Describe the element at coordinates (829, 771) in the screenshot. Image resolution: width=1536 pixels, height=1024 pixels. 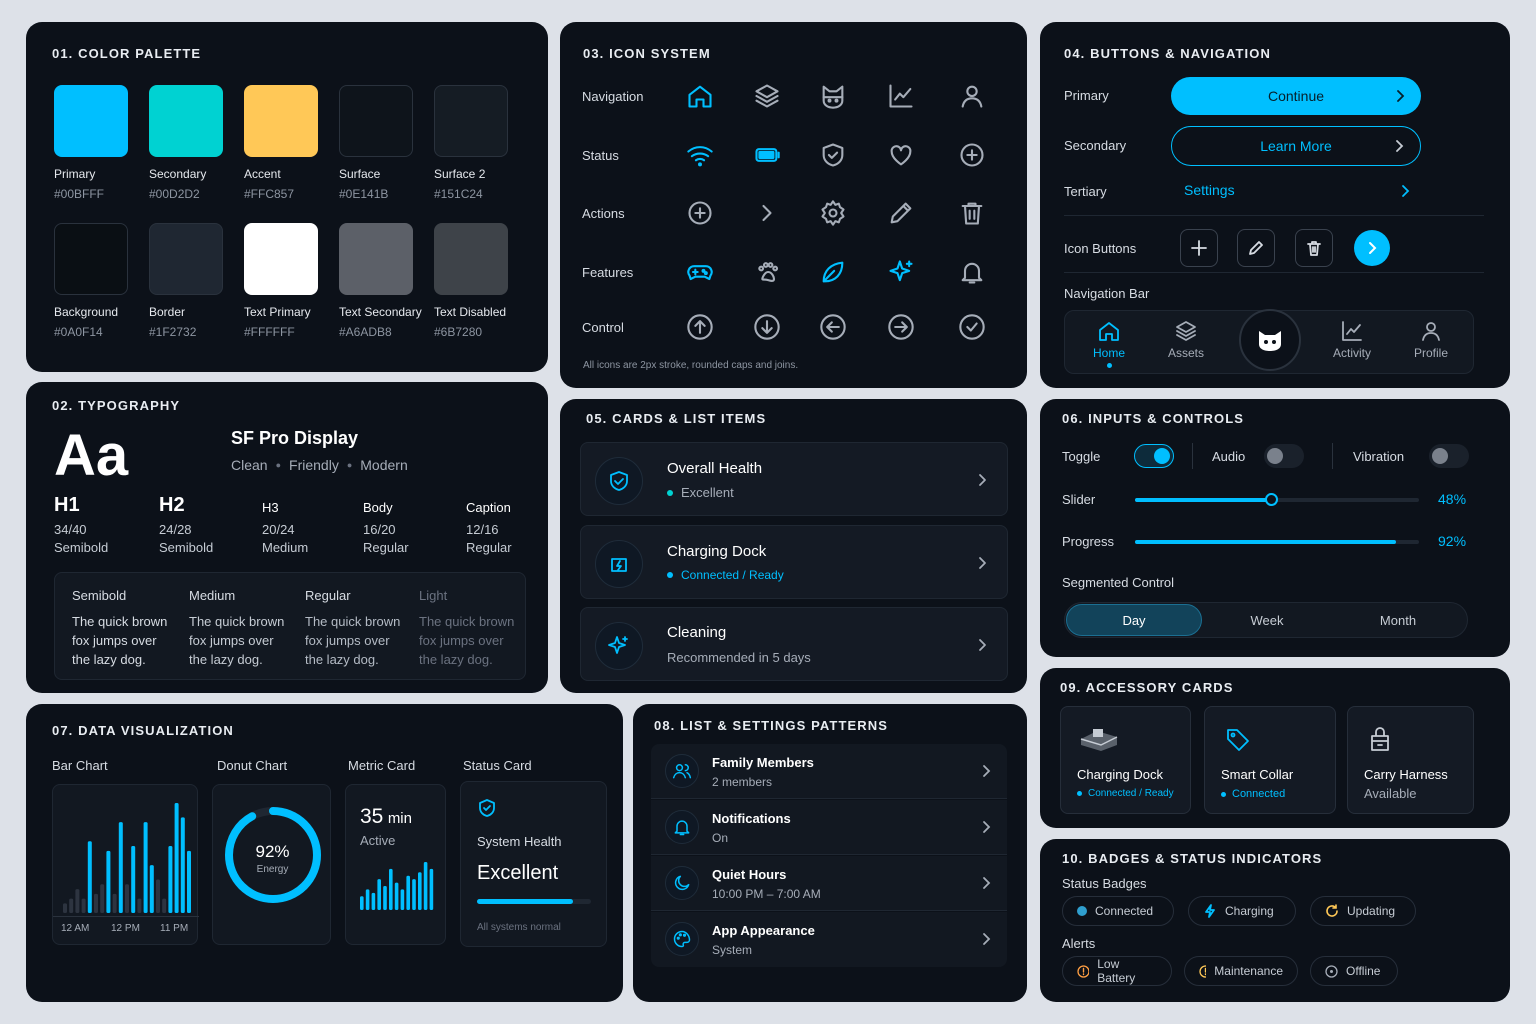
I see `settings-list-item: Family Members 2 members` at that location.